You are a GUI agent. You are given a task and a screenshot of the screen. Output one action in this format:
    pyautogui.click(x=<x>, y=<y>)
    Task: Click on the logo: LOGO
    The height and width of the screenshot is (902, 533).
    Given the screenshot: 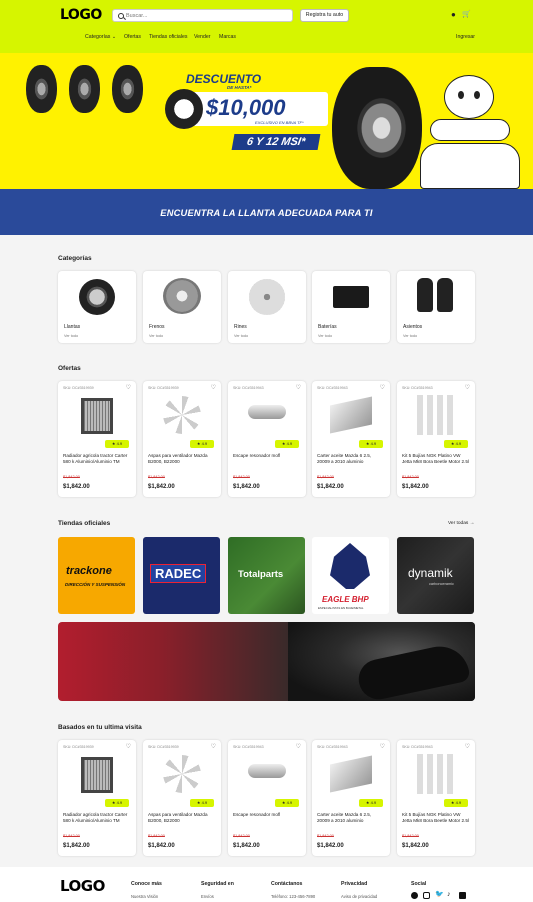 What is the action you would take?
    pyautogui.click(x=81, y=15)
    